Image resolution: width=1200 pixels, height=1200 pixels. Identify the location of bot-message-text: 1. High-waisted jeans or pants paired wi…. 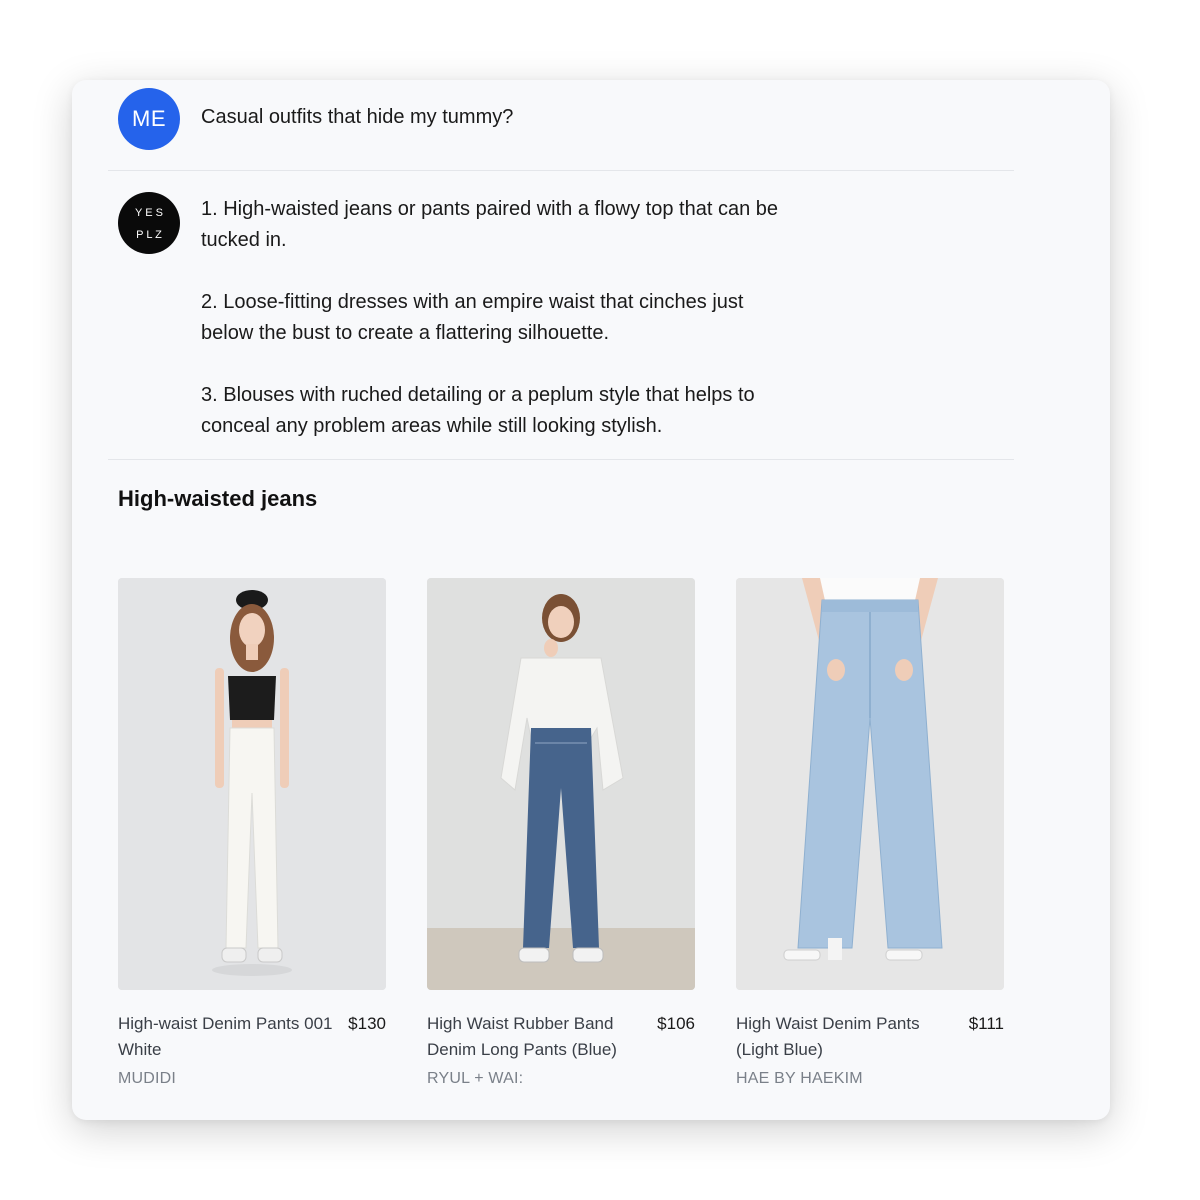
(496, 318).